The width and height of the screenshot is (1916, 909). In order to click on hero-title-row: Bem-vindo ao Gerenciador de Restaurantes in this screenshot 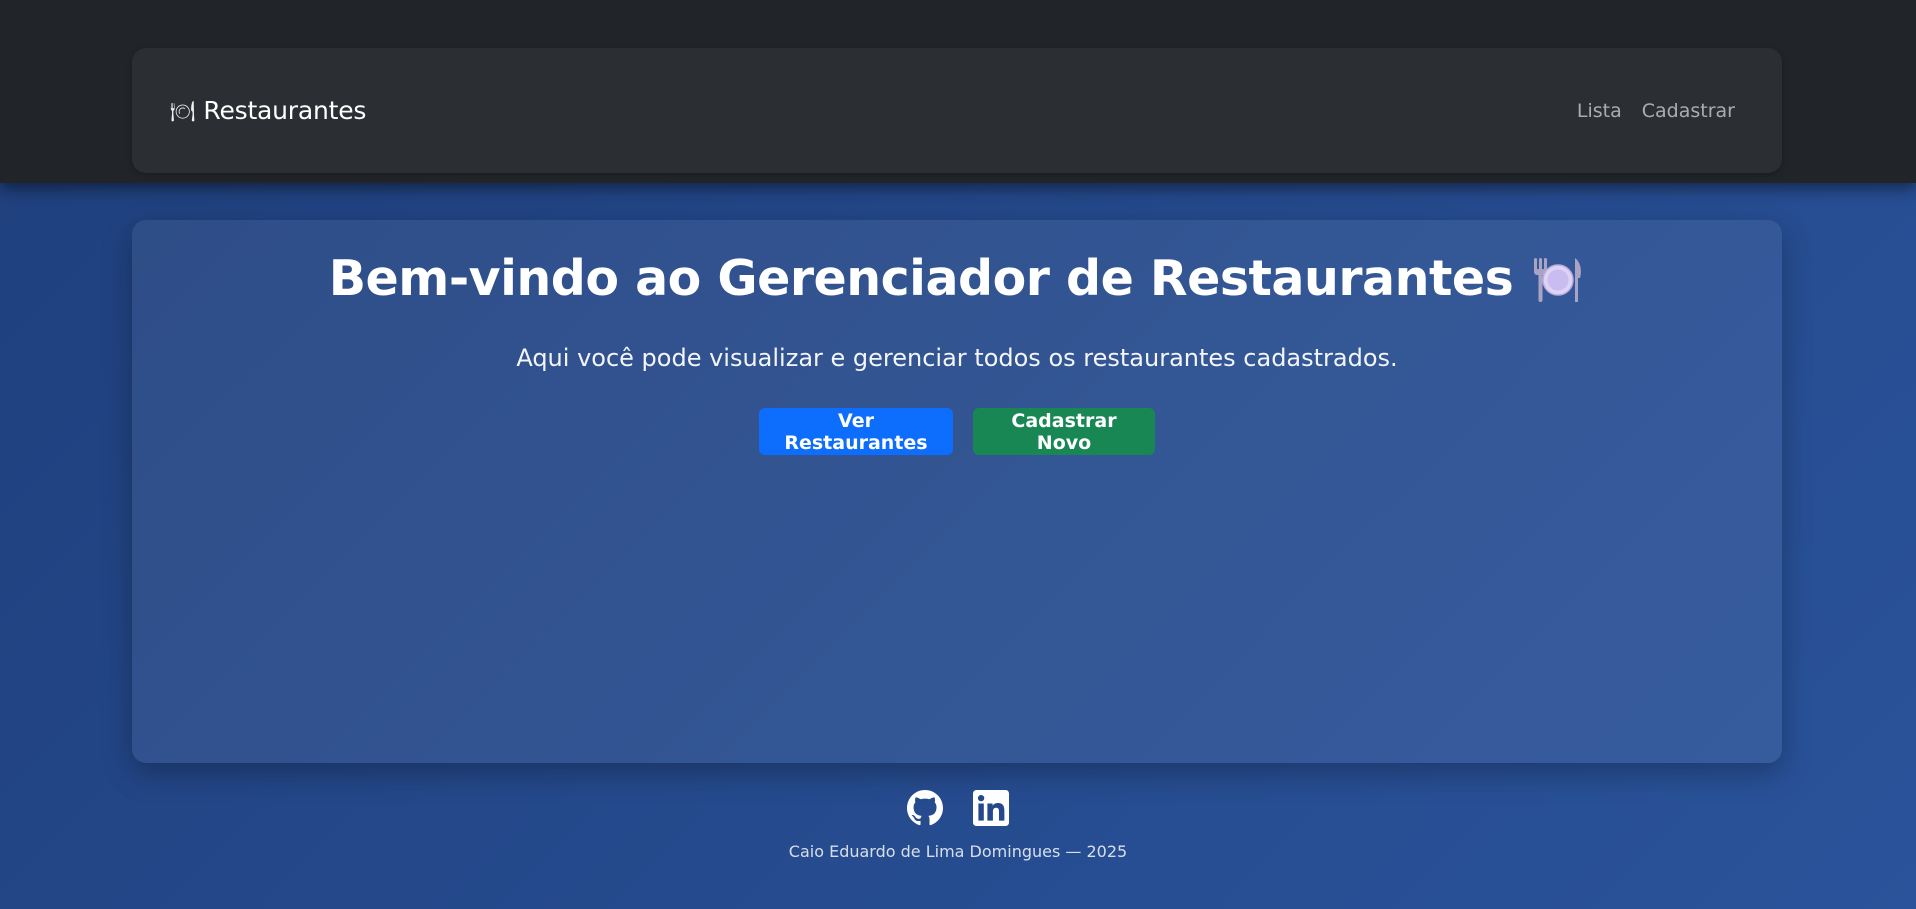, I will do `click(957, 278)`.